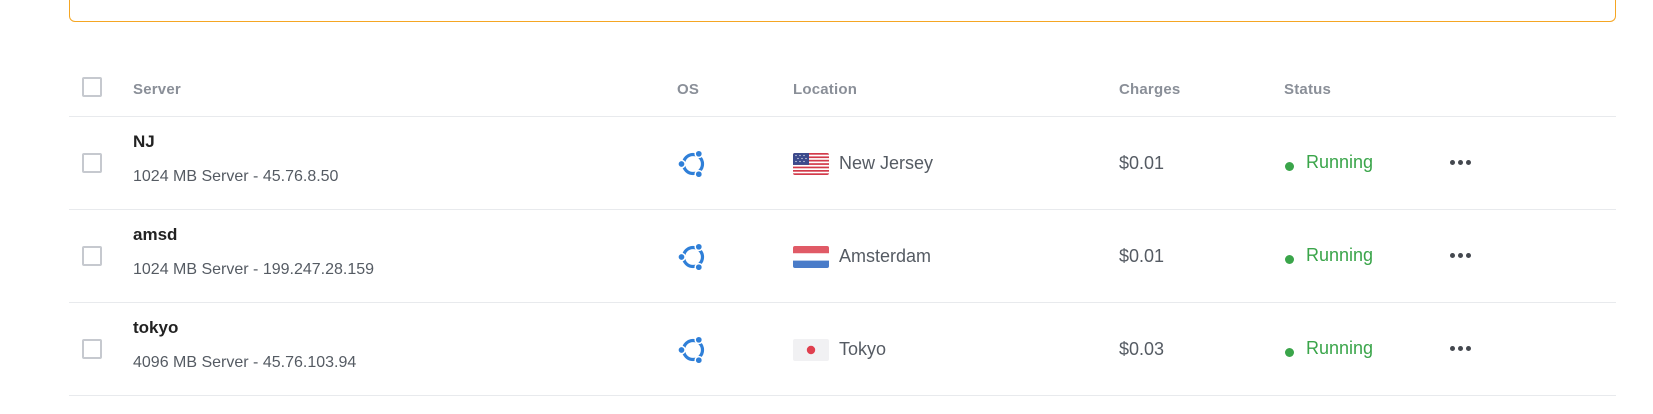 This screenshot has width=1653, height=414. What do you see at coordinates (144, 142) in the screenshot?
I see `server-name-link: NJ` at bounding box center [144, 142].